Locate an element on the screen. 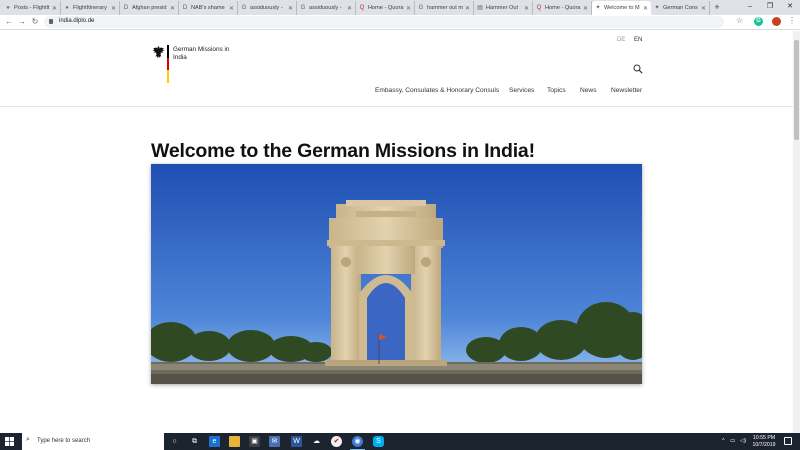 The image size is (800, 450). tab-title: NAB's shame is located at coordinates (208, 8).